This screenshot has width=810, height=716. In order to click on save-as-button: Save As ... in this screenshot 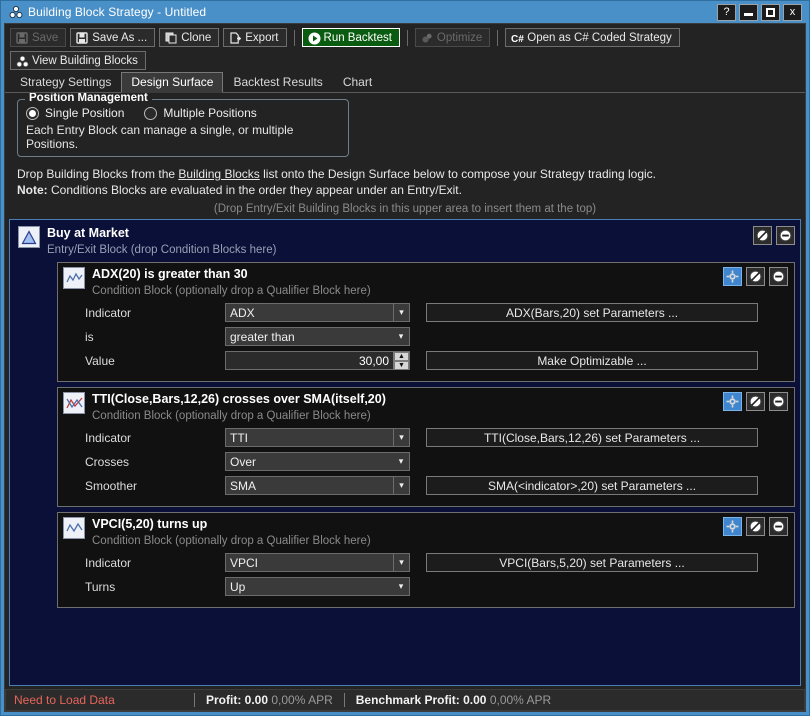, I will do `click(113, 37)`.